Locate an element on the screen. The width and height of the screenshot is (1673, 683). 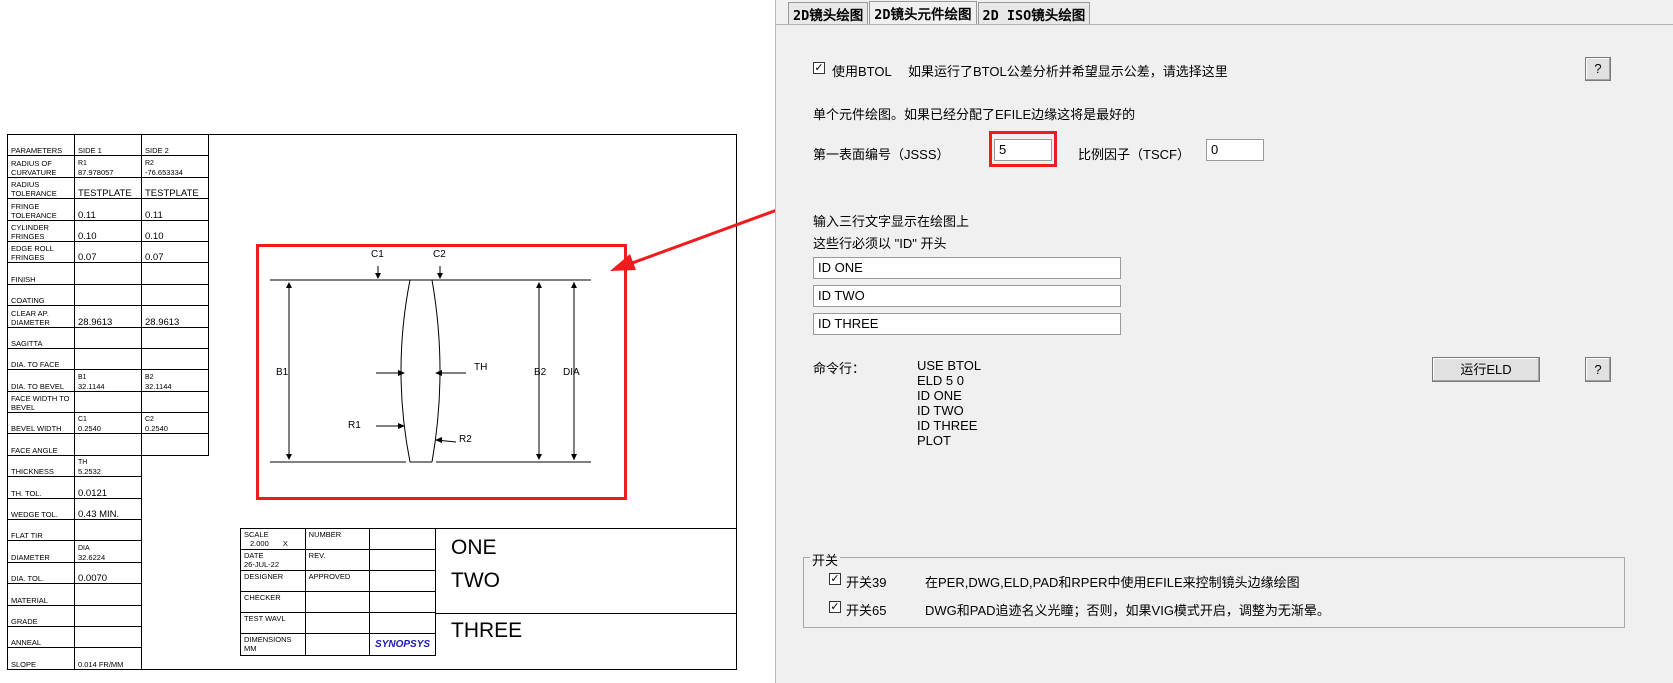
side1-value: 0.11 is located at coordinates (108, 209).